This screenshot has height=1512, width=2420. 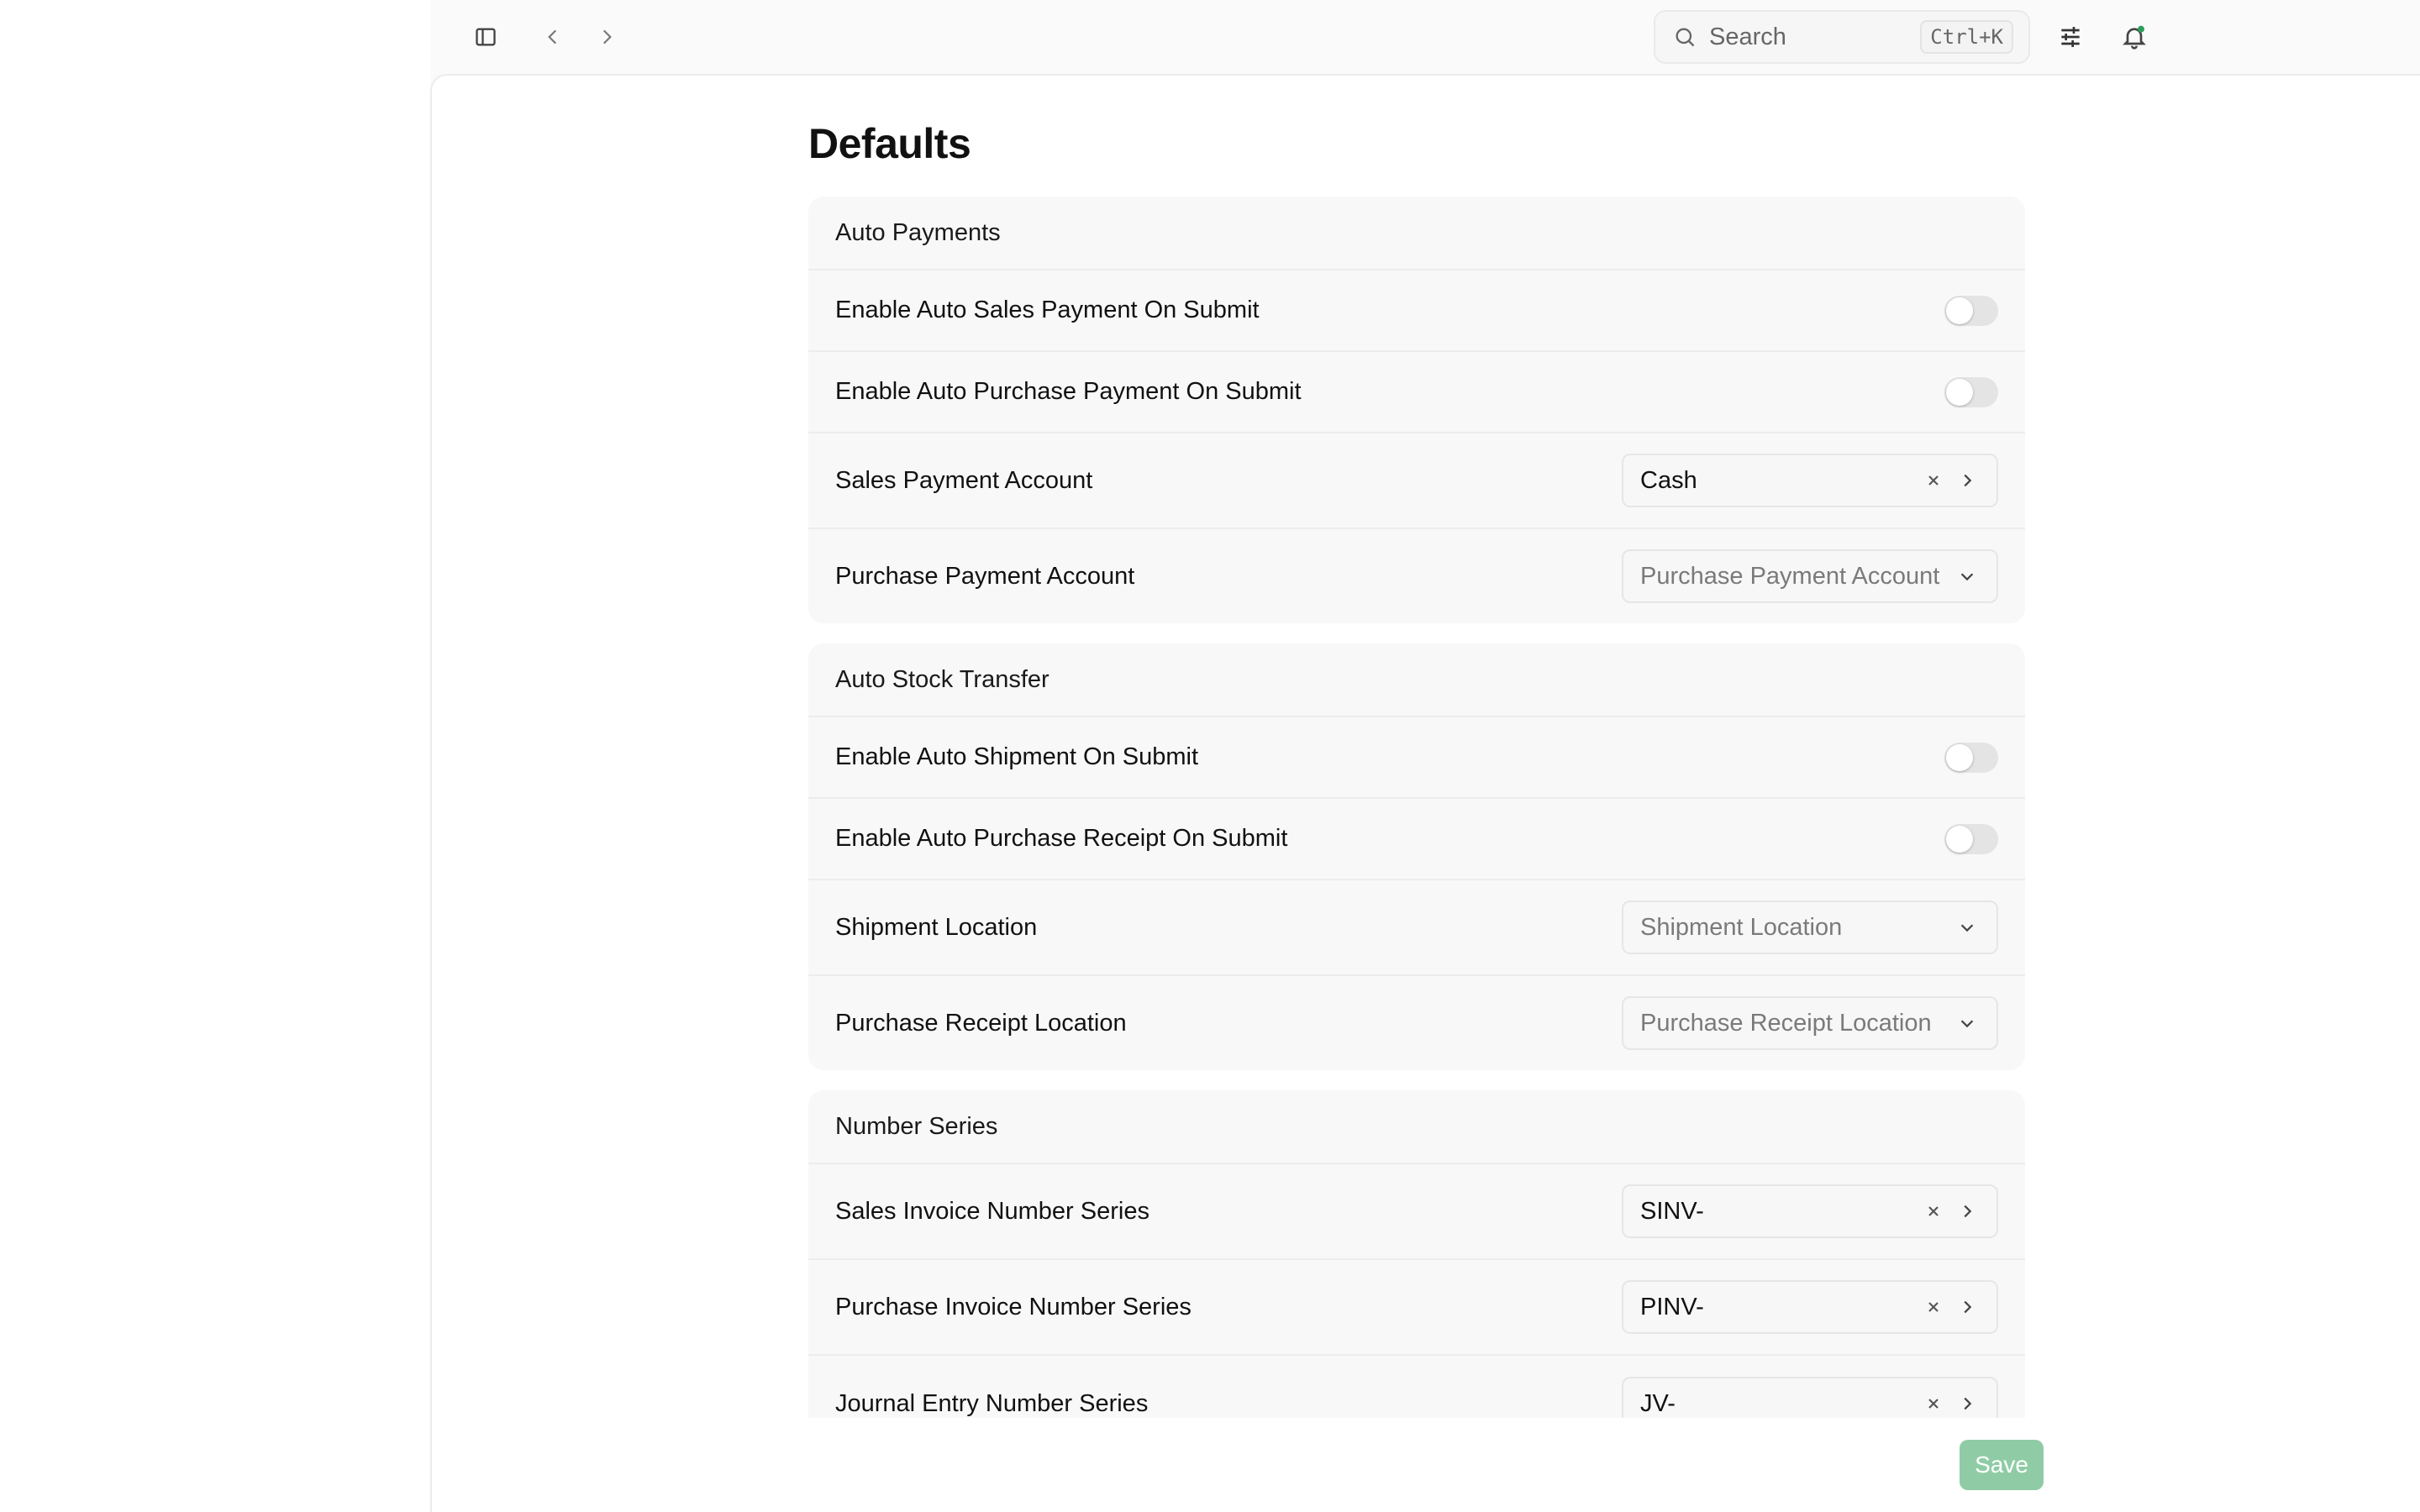 I want to click on sales-payment-account-field: Cash, so click(x=1810, y=480).